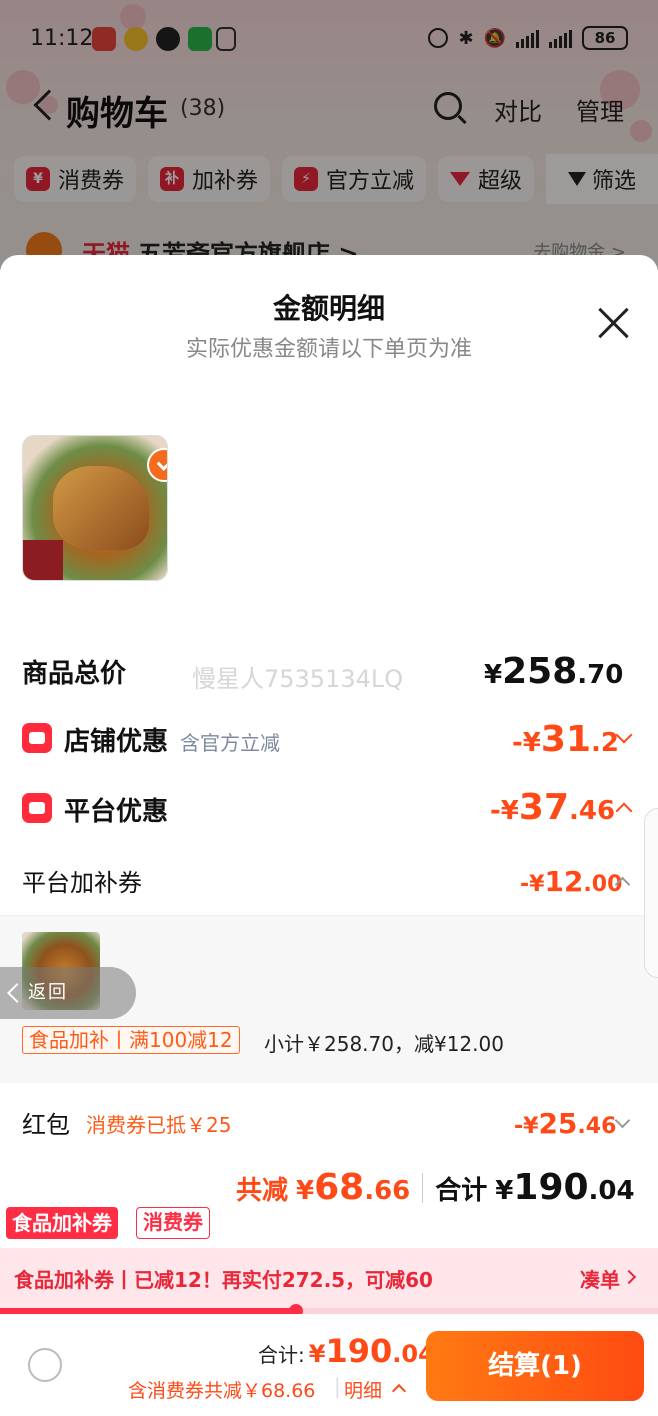 This screenshot has height=1416, width=658. I want to click on platform-coupon-value: -¥12.00, so click(571, 881).